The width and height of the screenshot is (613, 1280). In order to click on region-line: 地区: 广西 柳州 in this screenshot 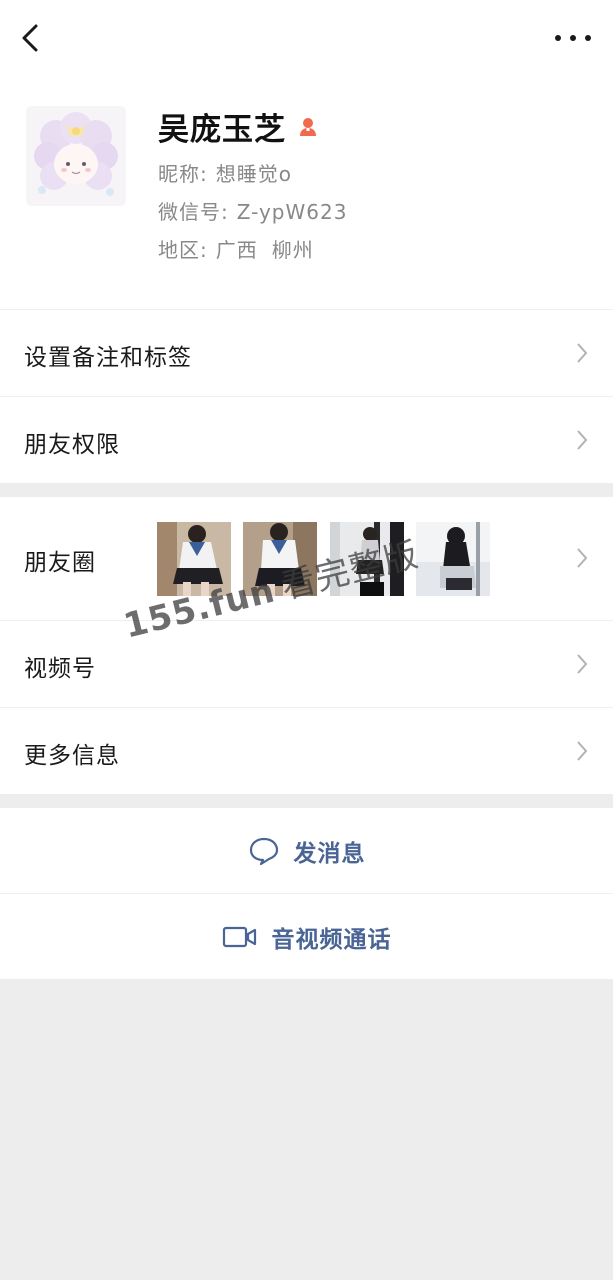, I will do `click(236, 248)`.